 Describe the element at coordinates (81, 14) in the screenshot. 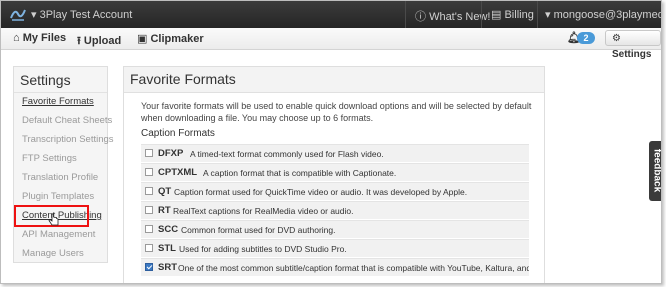

I see `account-switcher: ▾ 3Play Test Account` at that location.